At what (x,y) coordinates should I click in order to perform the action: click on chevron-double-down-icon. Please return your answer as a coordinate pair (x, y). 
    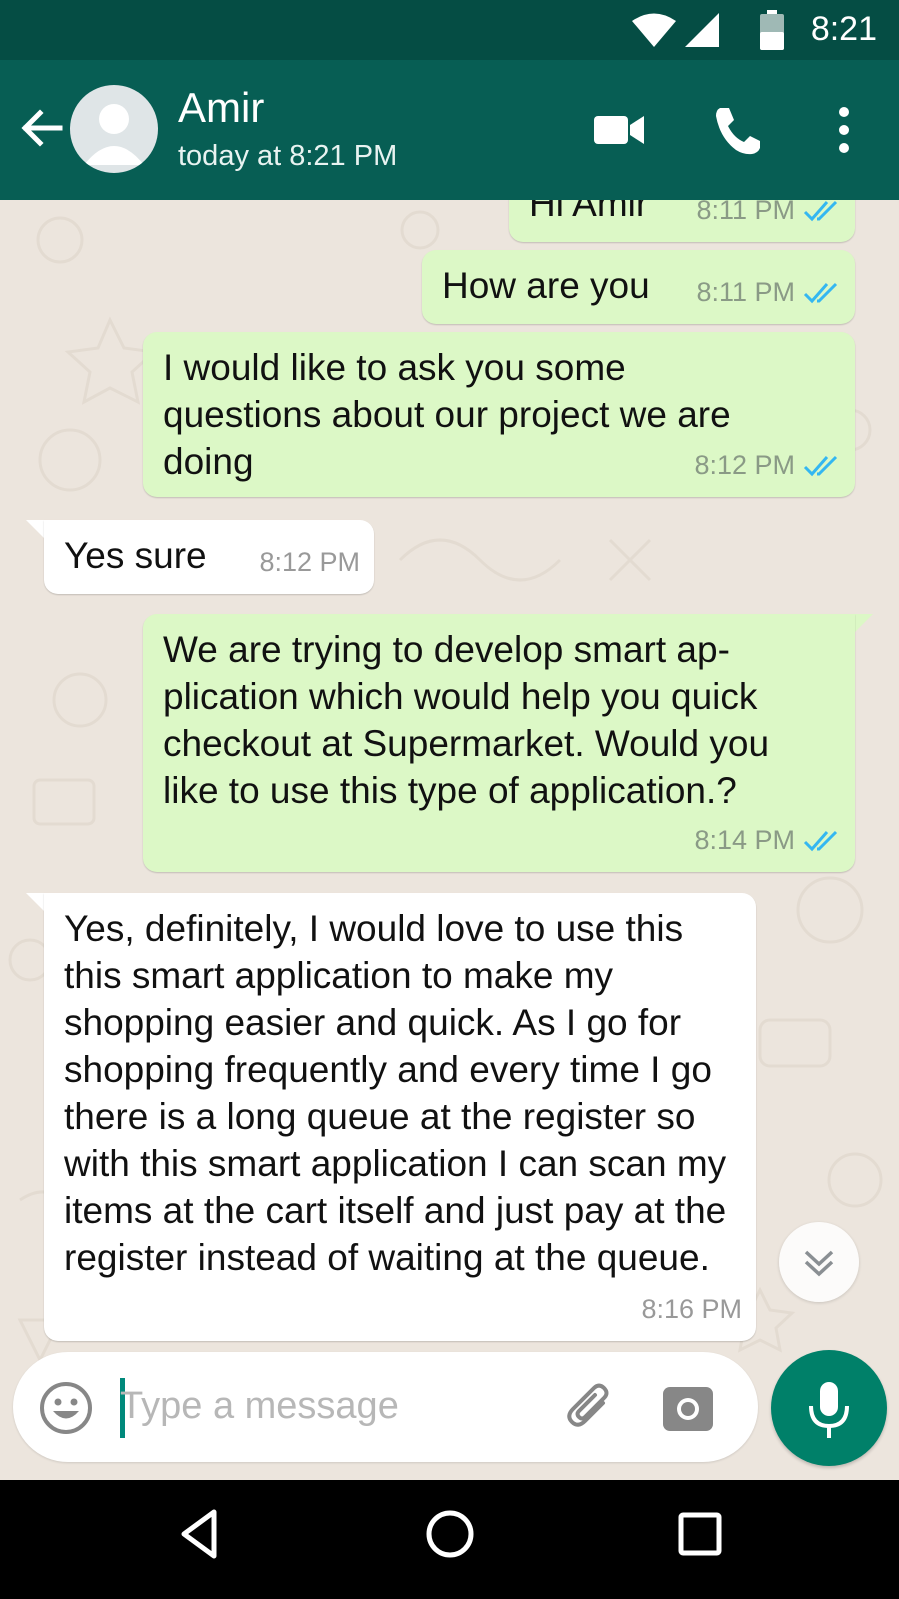
    Looking at the image, I should click on (819, 1263).